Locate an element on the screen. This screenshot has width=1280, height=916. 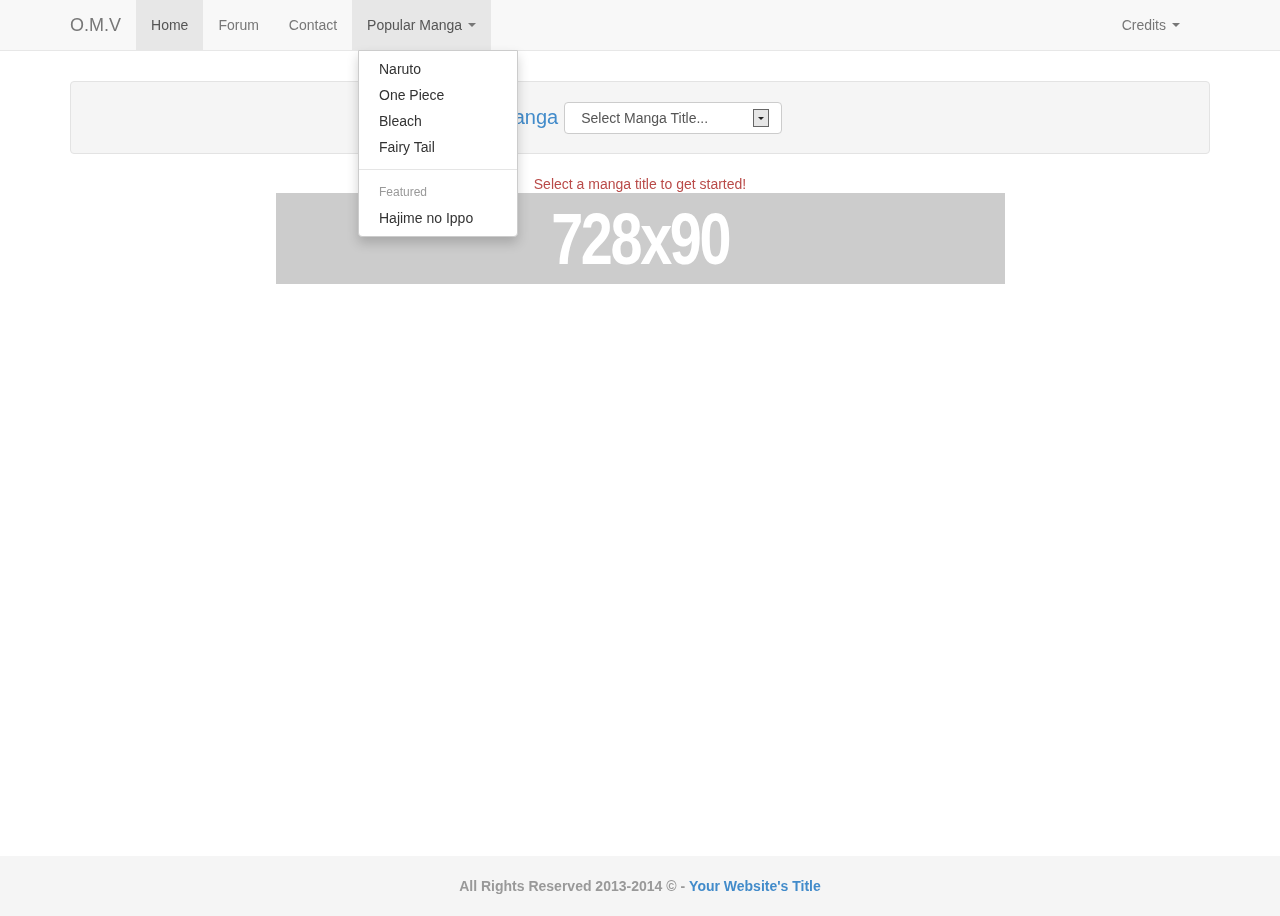
nav-link: Credits is located at coordinates (1150, 25).